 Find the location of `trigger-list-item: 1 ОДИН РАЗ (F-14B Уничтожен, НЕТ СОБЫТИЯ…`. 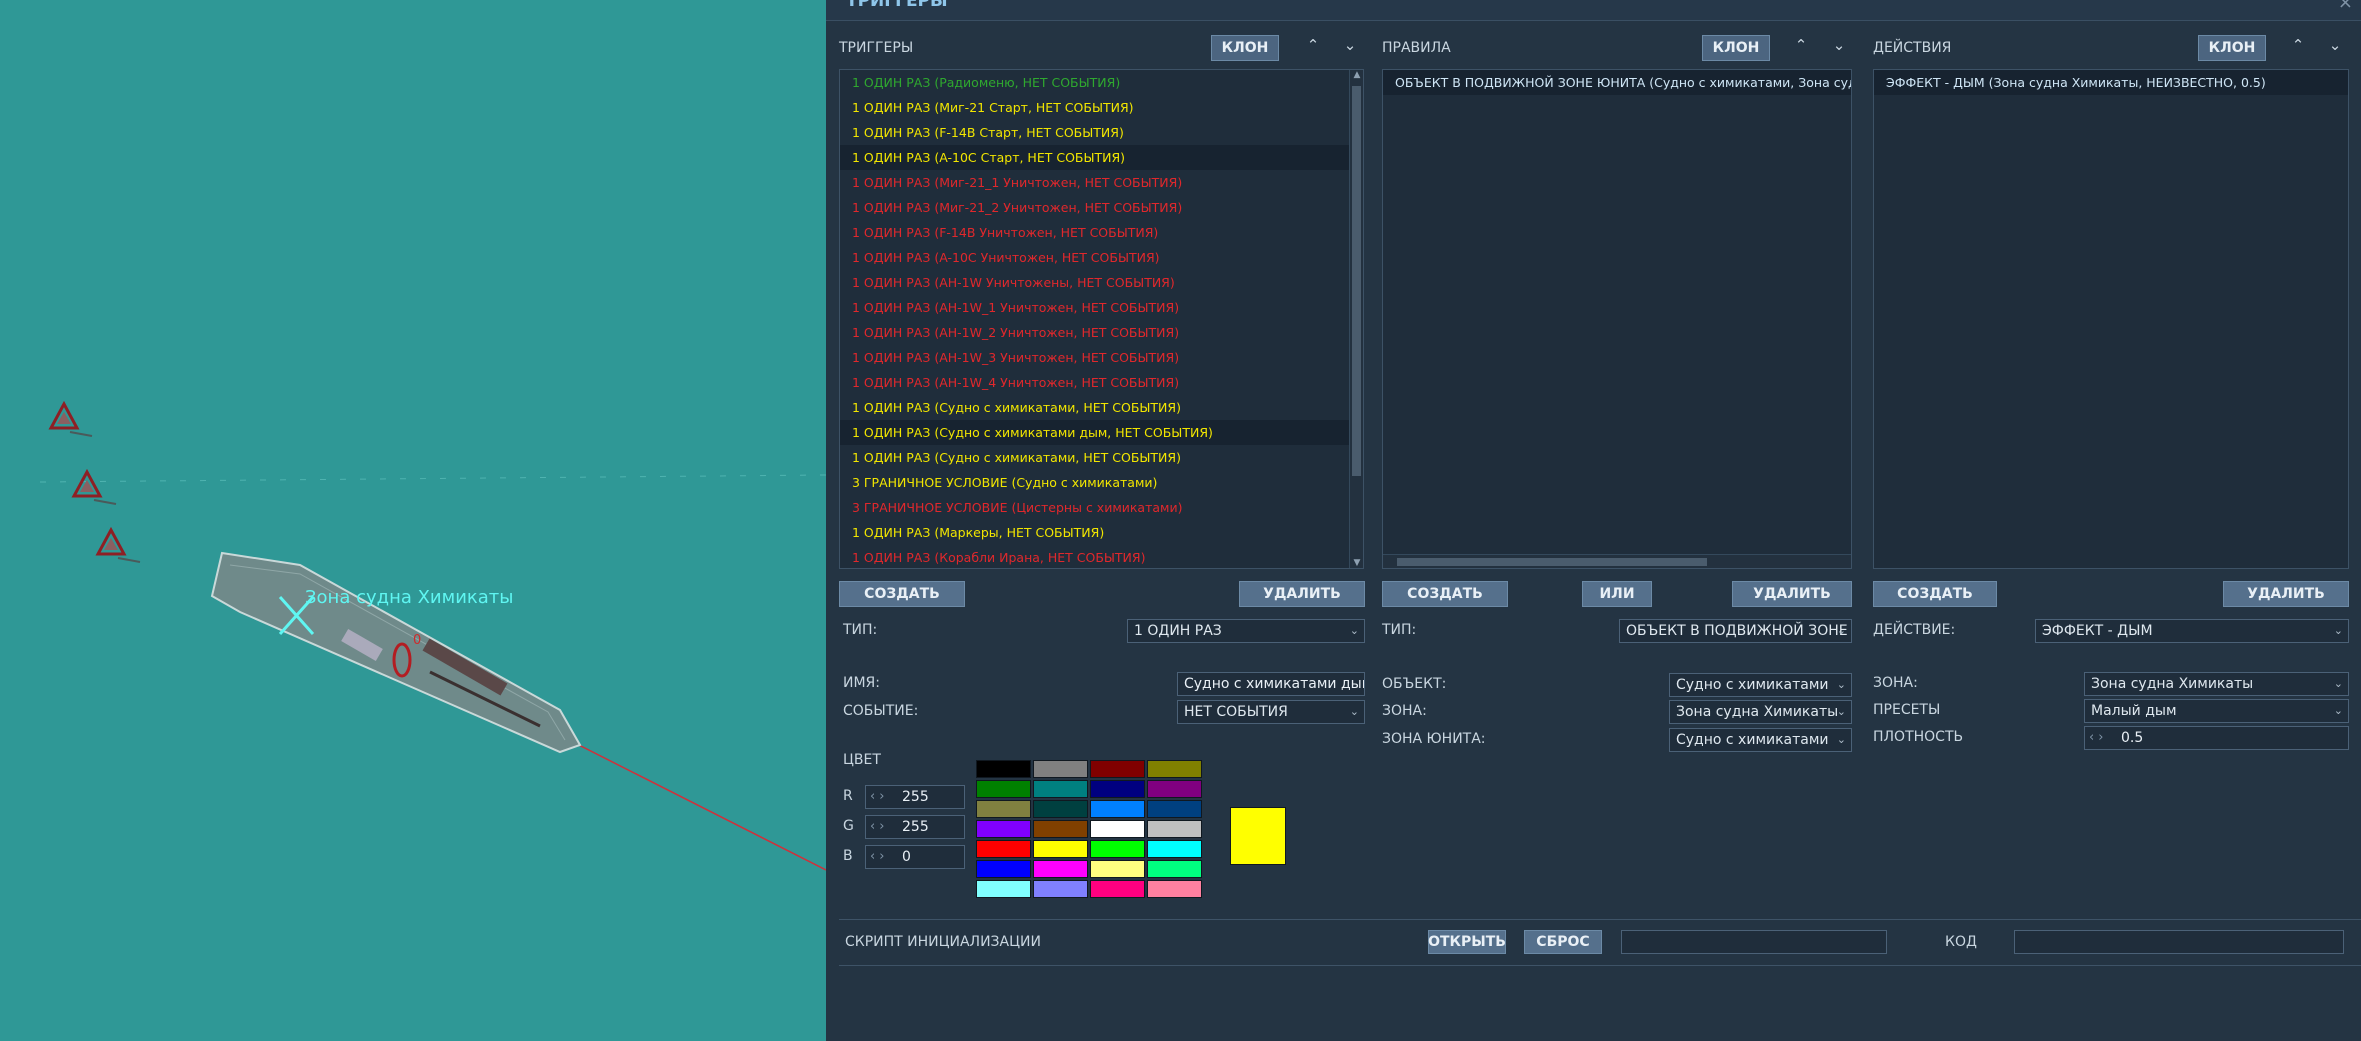

trigger-list-item: 1 ОДИН РАЗ (F-14B Уничтожен, НЕТ СОБЫТИЯ… is located at coordinates (1101, 232).